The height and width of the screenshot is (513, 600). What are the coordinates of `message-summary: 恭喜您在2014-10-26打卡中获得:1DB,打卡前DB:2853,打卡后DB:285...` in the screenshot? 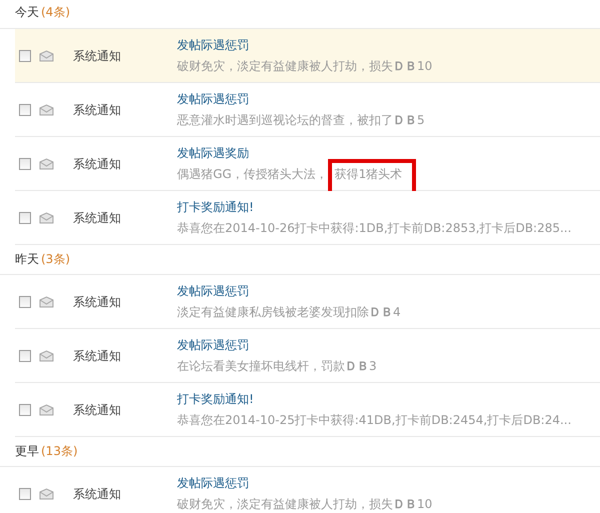 It's located at (374, 228).